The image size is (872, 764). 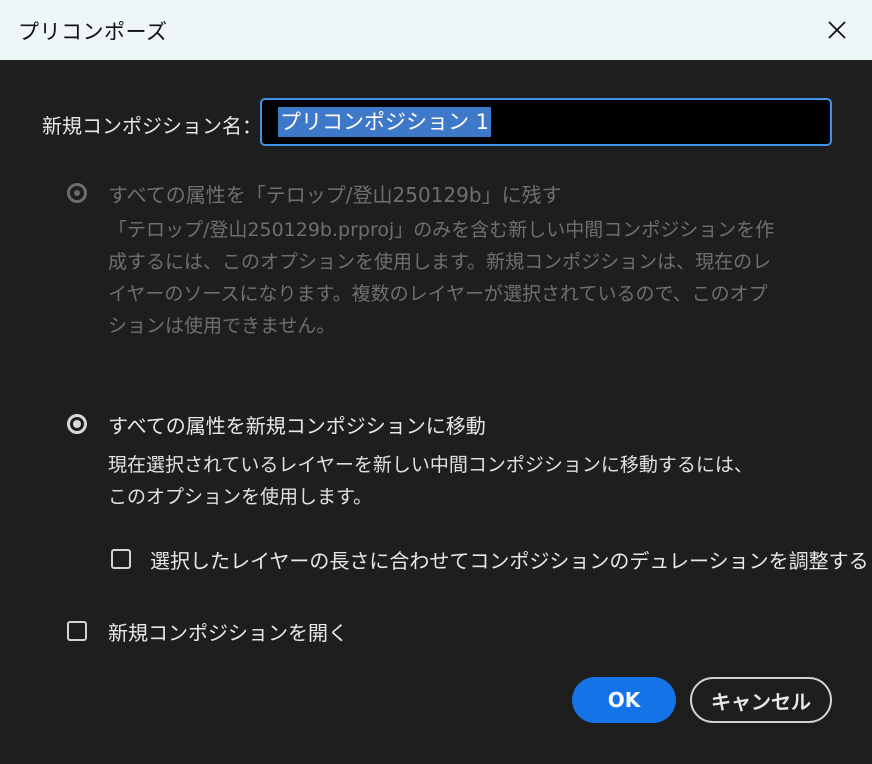 I want to click on cancel-button: キャンセル, so click(x=761, y=700).